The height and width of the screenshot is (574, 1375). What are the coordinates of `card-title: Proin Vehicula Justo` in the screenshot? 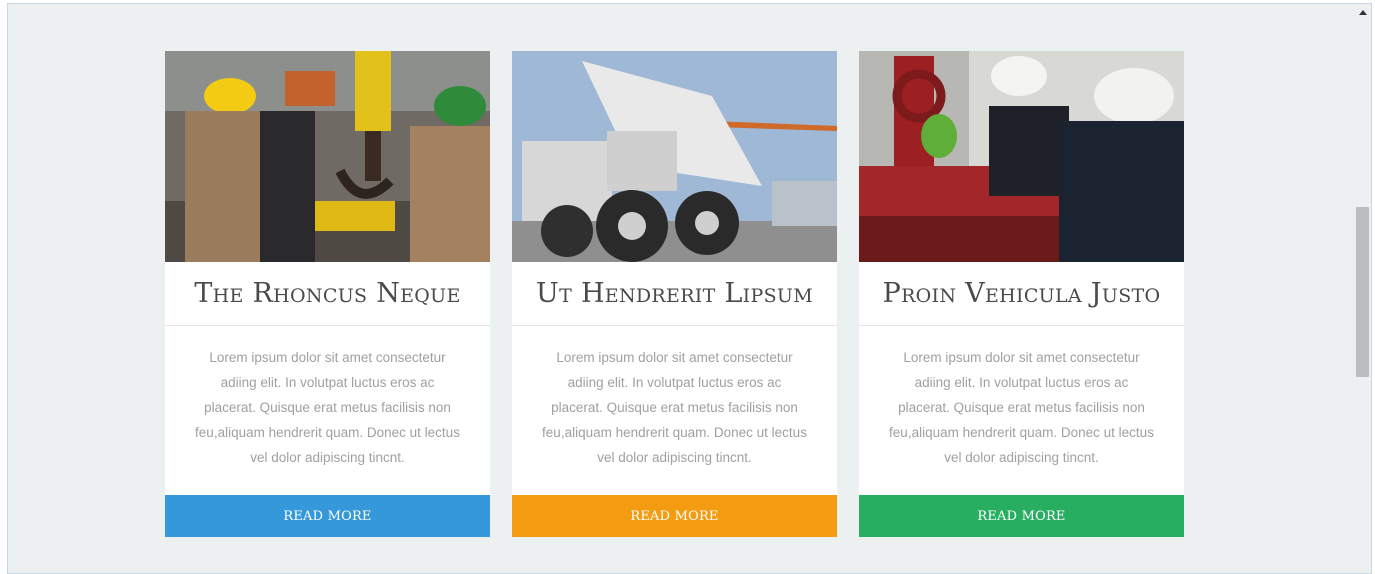 It's located at (1021, 294).